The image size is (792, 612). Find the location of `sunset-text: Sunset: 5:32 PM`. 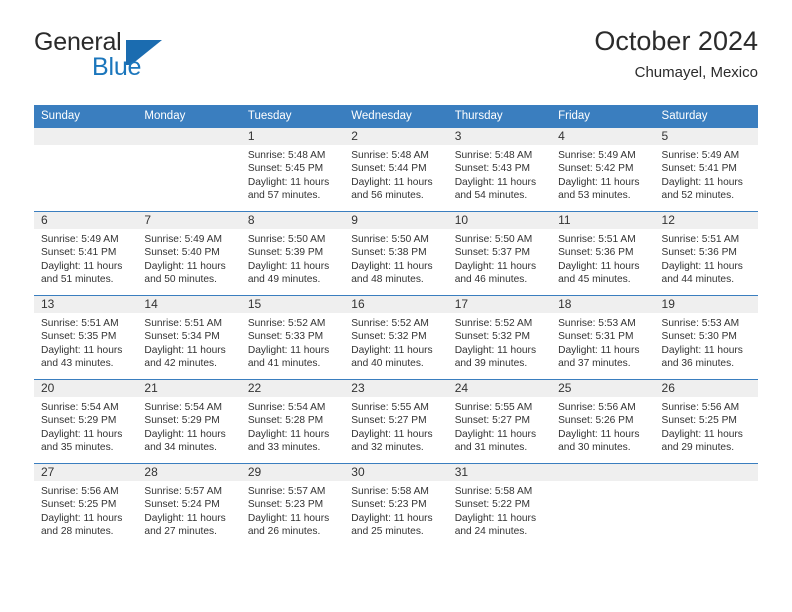

sunset-text: Sunset: 5:32 PM is located at coordinates (492, 337).